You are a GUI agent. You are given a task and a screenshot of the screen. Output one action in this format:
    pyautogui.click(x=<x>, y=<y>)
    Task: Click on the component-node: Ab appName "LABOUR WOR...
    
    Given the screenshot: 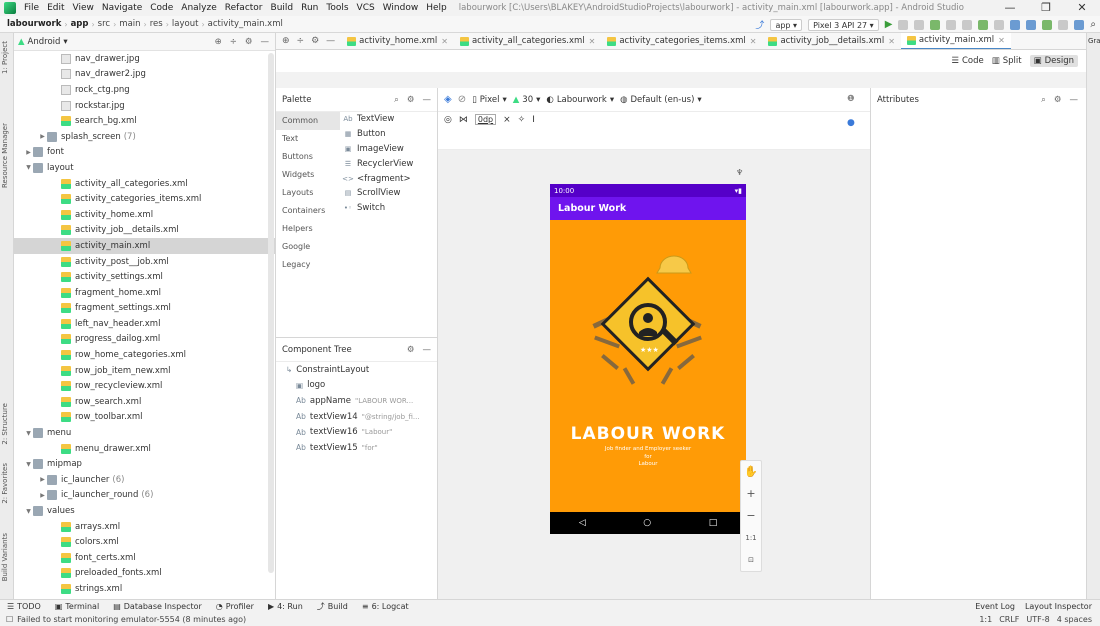 What is the action you would take?
    pyautogui.click(x=356, y=401)
    